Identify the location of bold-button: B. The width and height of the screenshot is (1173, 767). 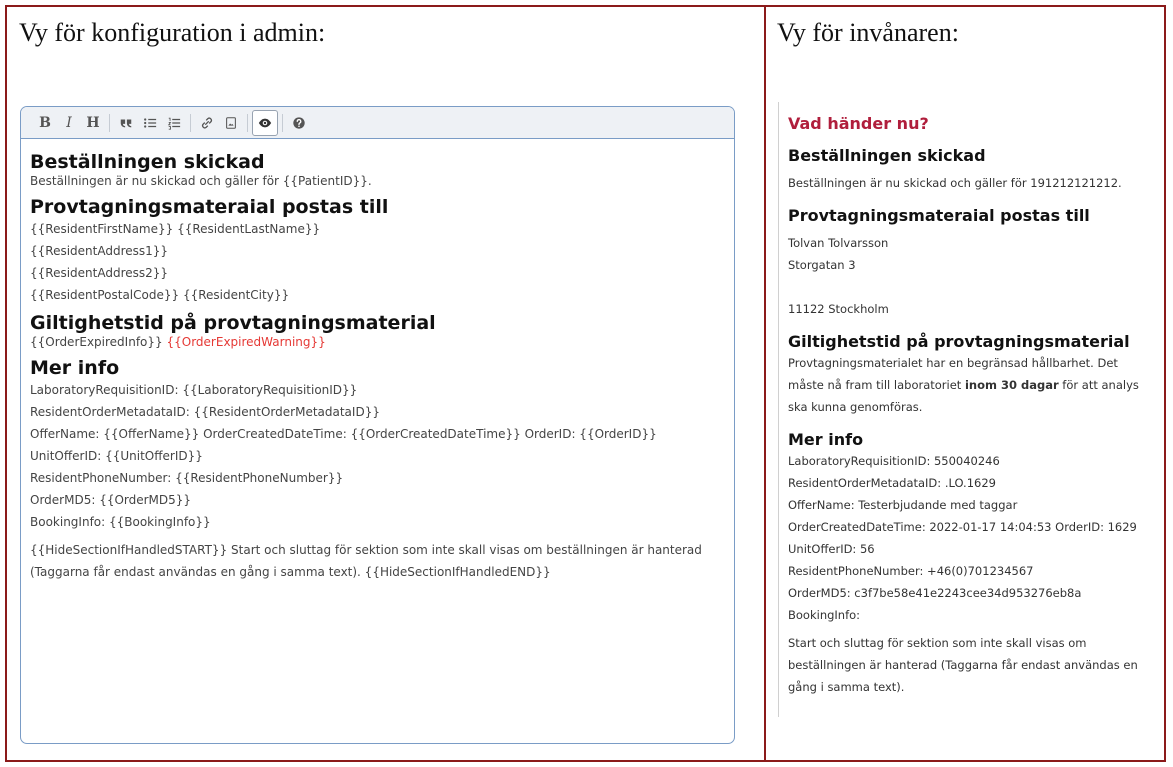
(45, 123).